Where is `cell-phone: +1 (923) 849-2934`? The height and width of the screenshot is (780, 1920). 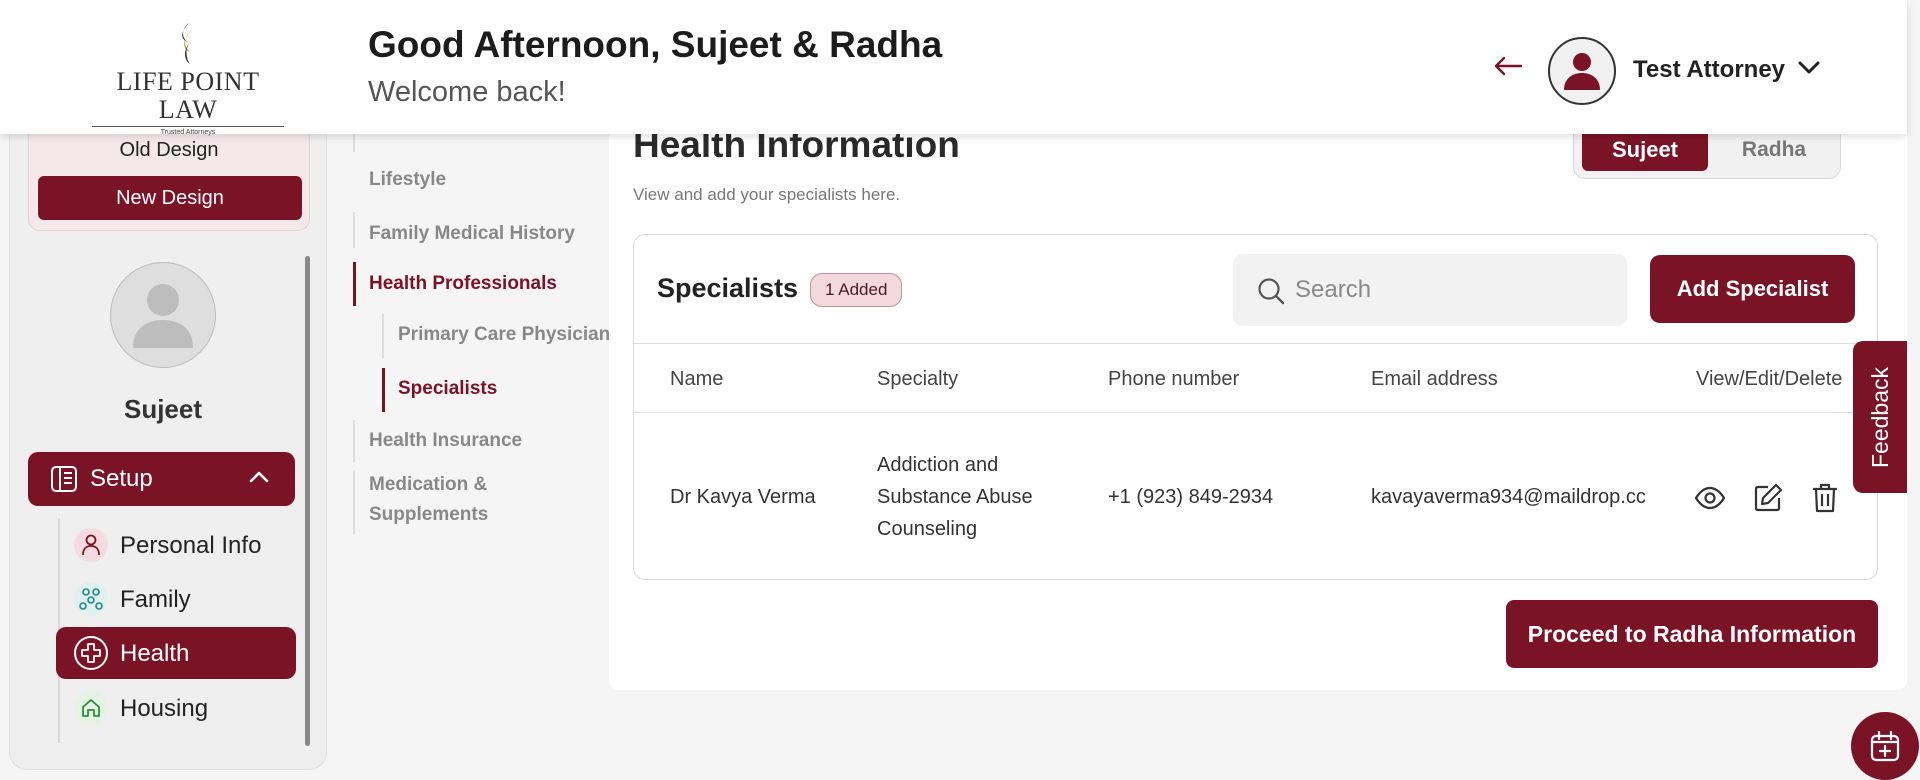
cell-phone: +1 (923) 849-2934 is located at coordinates (1191, 497).